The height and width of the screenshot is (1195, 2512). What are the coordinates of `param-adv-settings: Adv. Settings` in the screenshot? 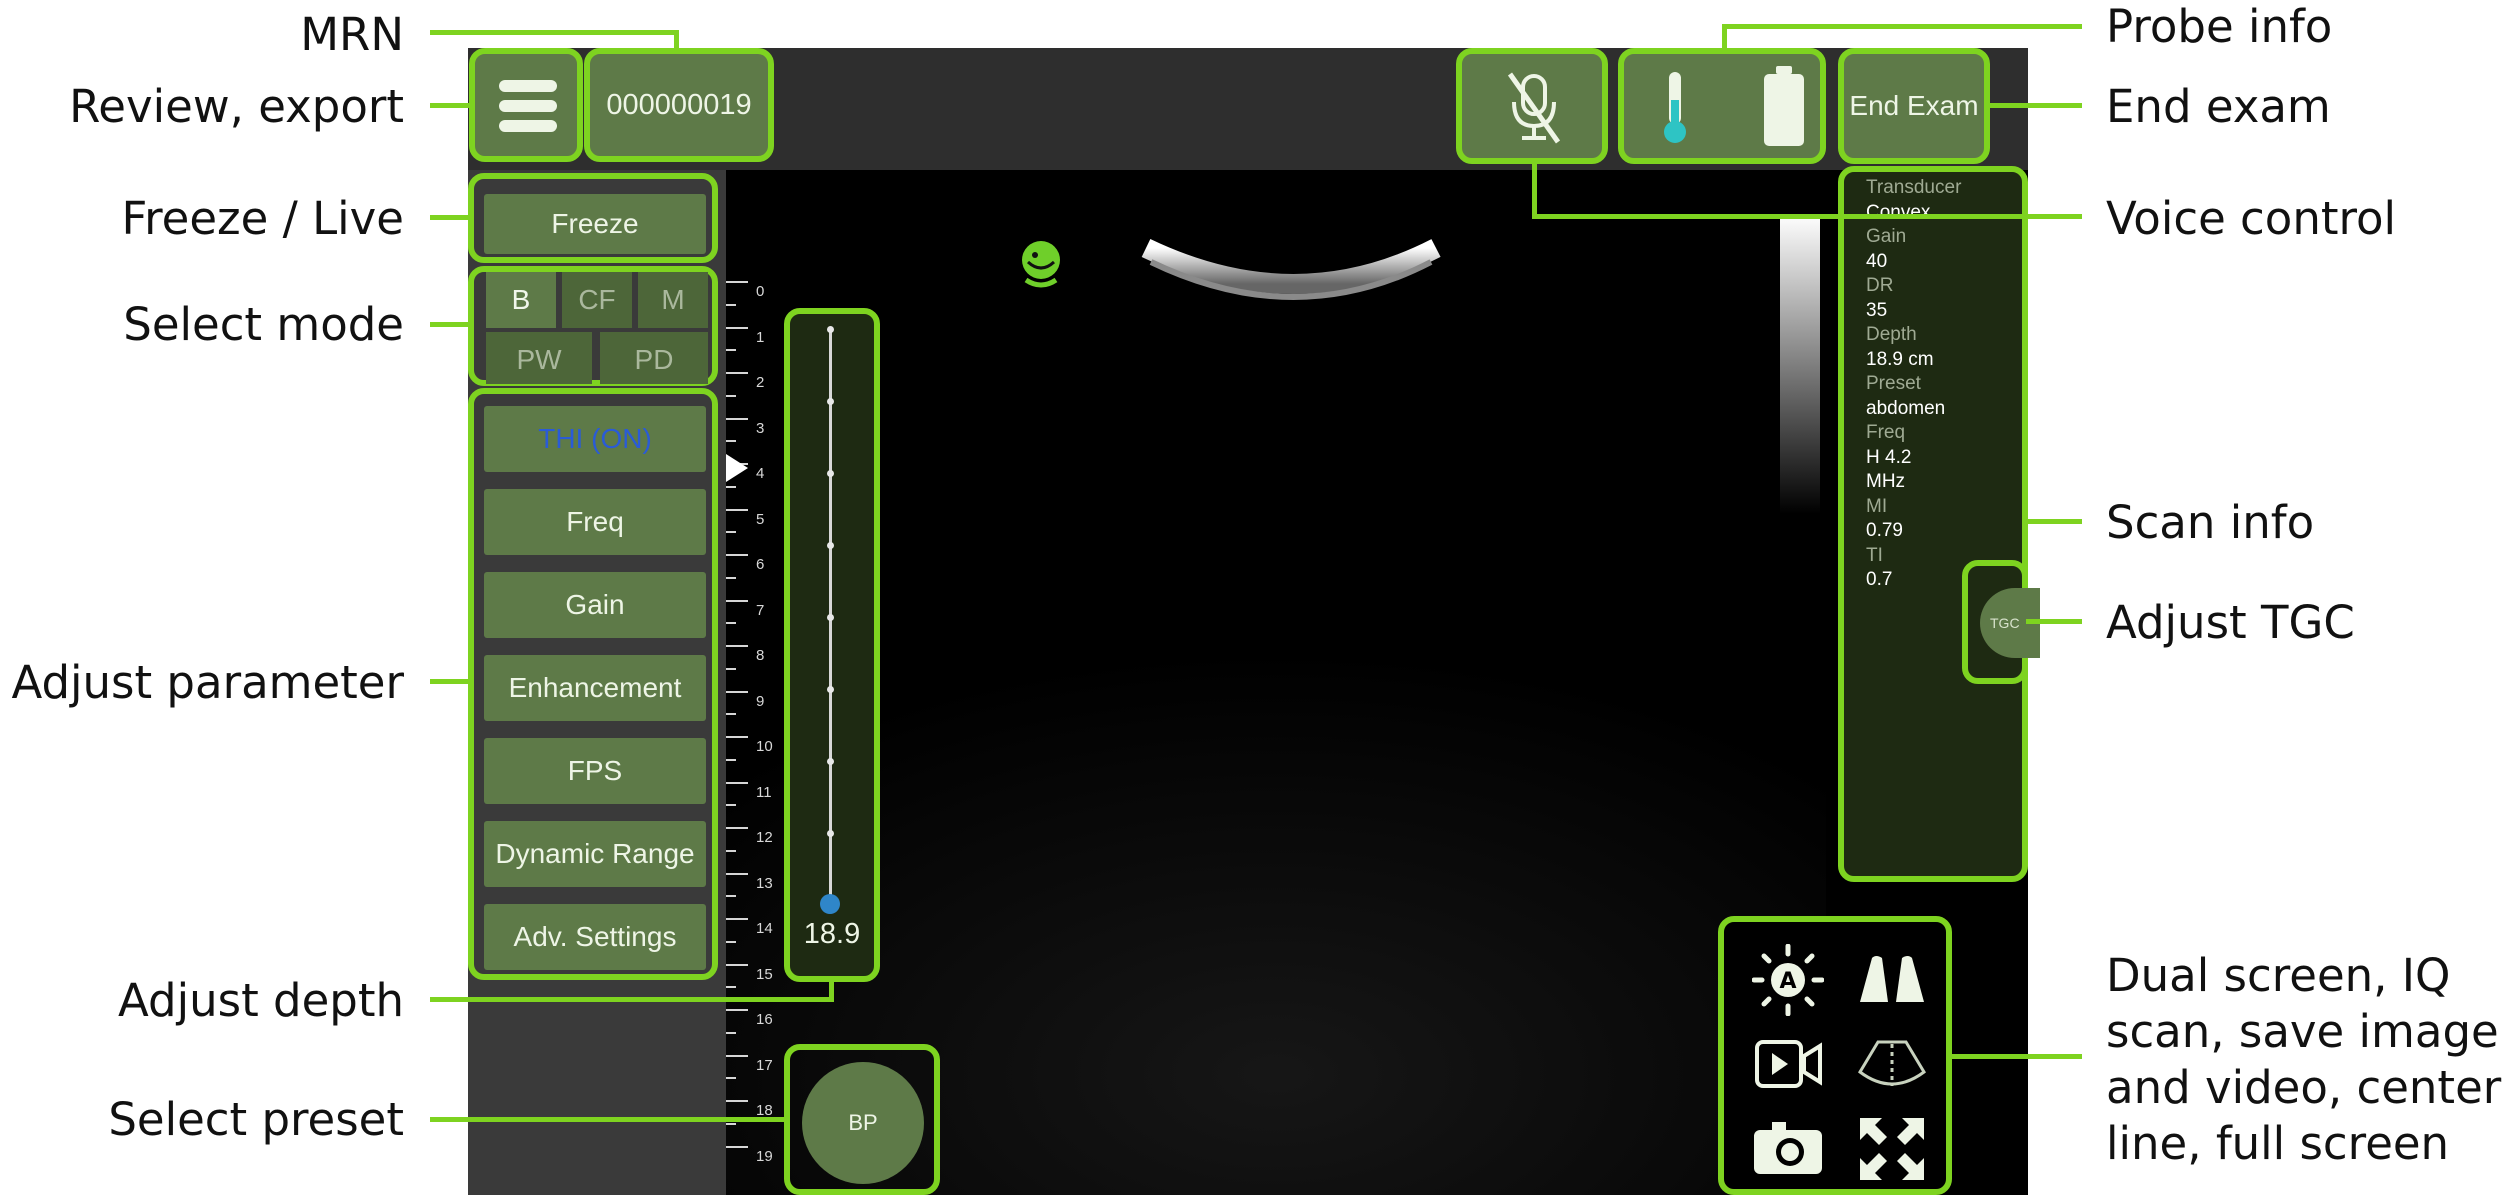 It's located at (595, 937).